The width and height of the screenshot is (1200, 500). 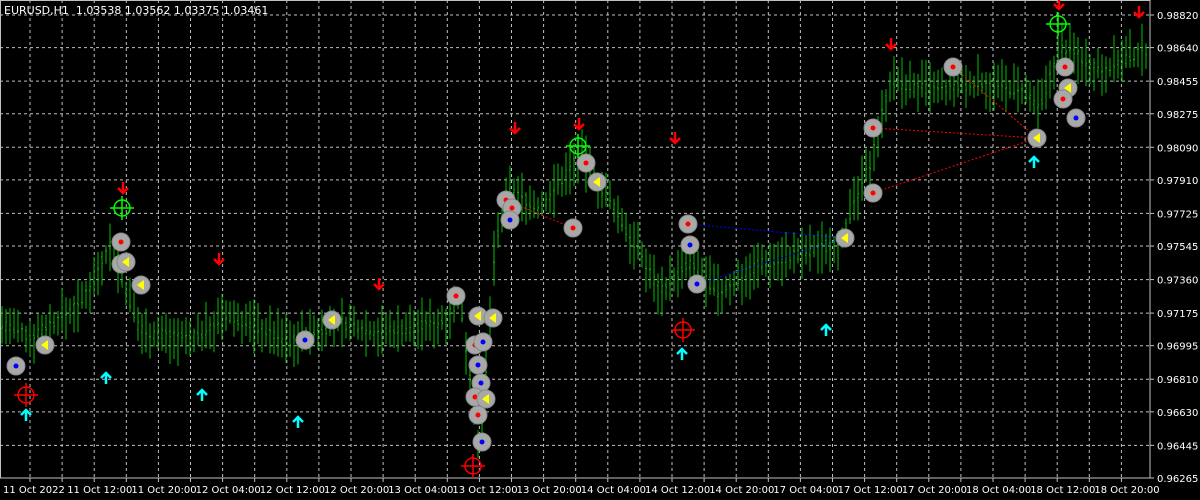 I want to click on time-tick-label: 14 Oct 04:00, so click(x=613, y=490).